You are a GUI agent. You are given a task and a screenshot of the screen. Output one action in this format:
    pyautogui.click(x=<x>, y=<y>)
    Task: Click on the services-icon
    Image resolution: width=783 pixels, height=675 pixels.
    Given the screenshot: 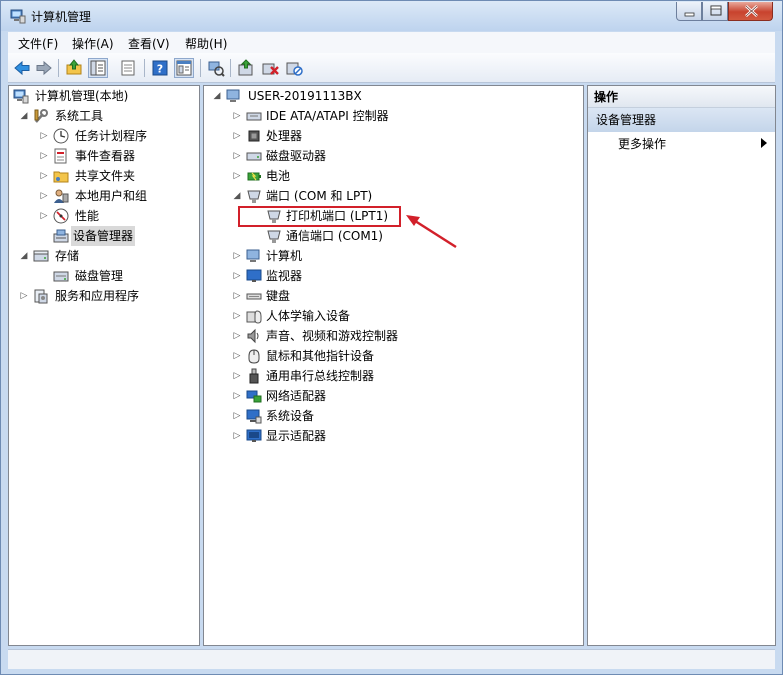 What is the action you would take?
    pyautogui.click(x=41, y=296)
    